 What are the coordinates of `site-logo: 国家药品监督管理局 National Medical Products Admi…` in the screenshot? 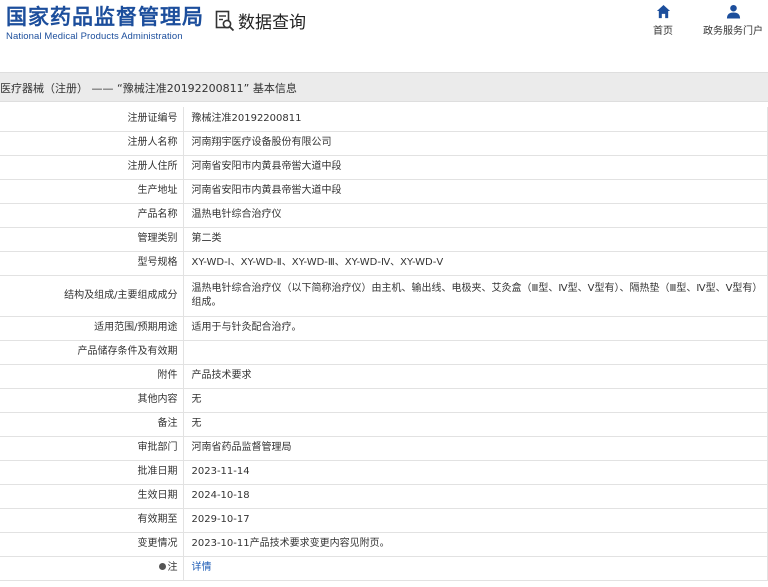 It's located at (105, 23).